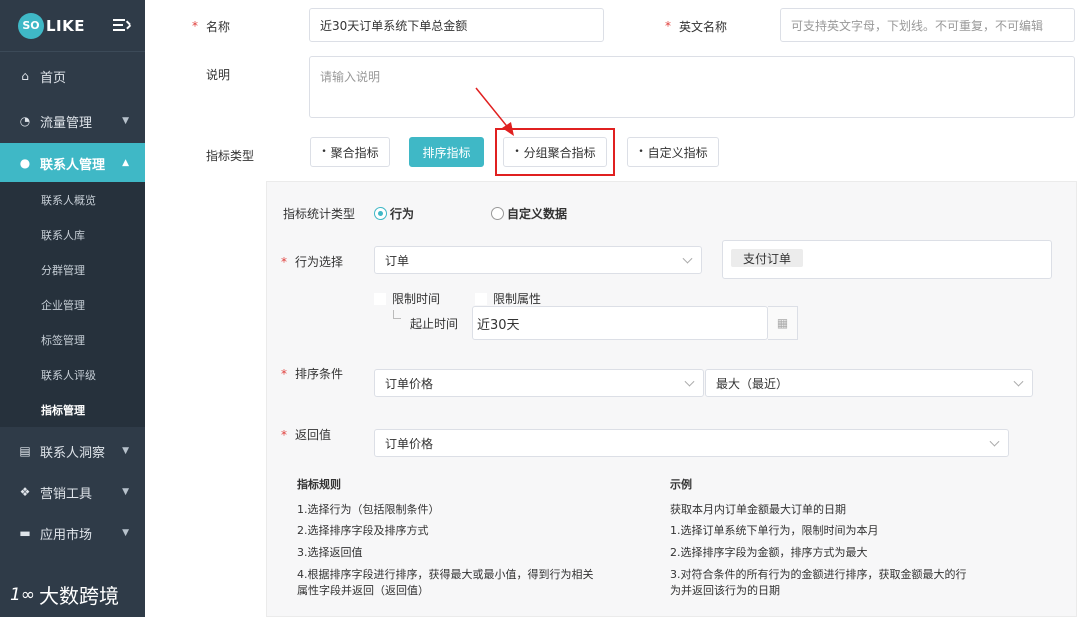 The height and width of the screenshot is (617, 1080). Describe the element at coordinates (397, 314) in the screenshot. I see `tree-connector` at that location.